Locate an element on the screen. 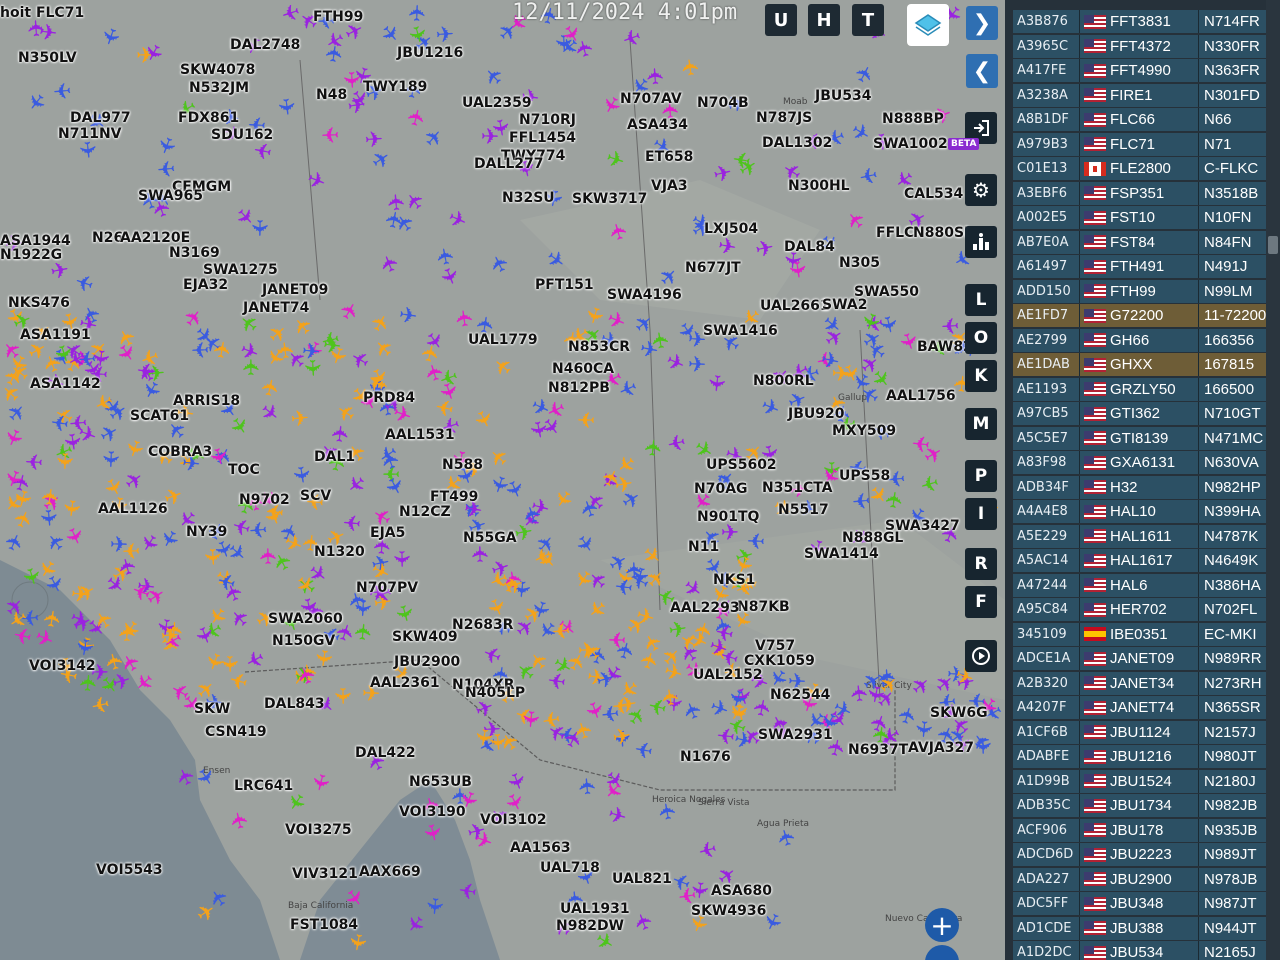 This screenshot has height=960, width=1280. aircraft-callsign-label: N800RL is located at coordinates (783, 381).